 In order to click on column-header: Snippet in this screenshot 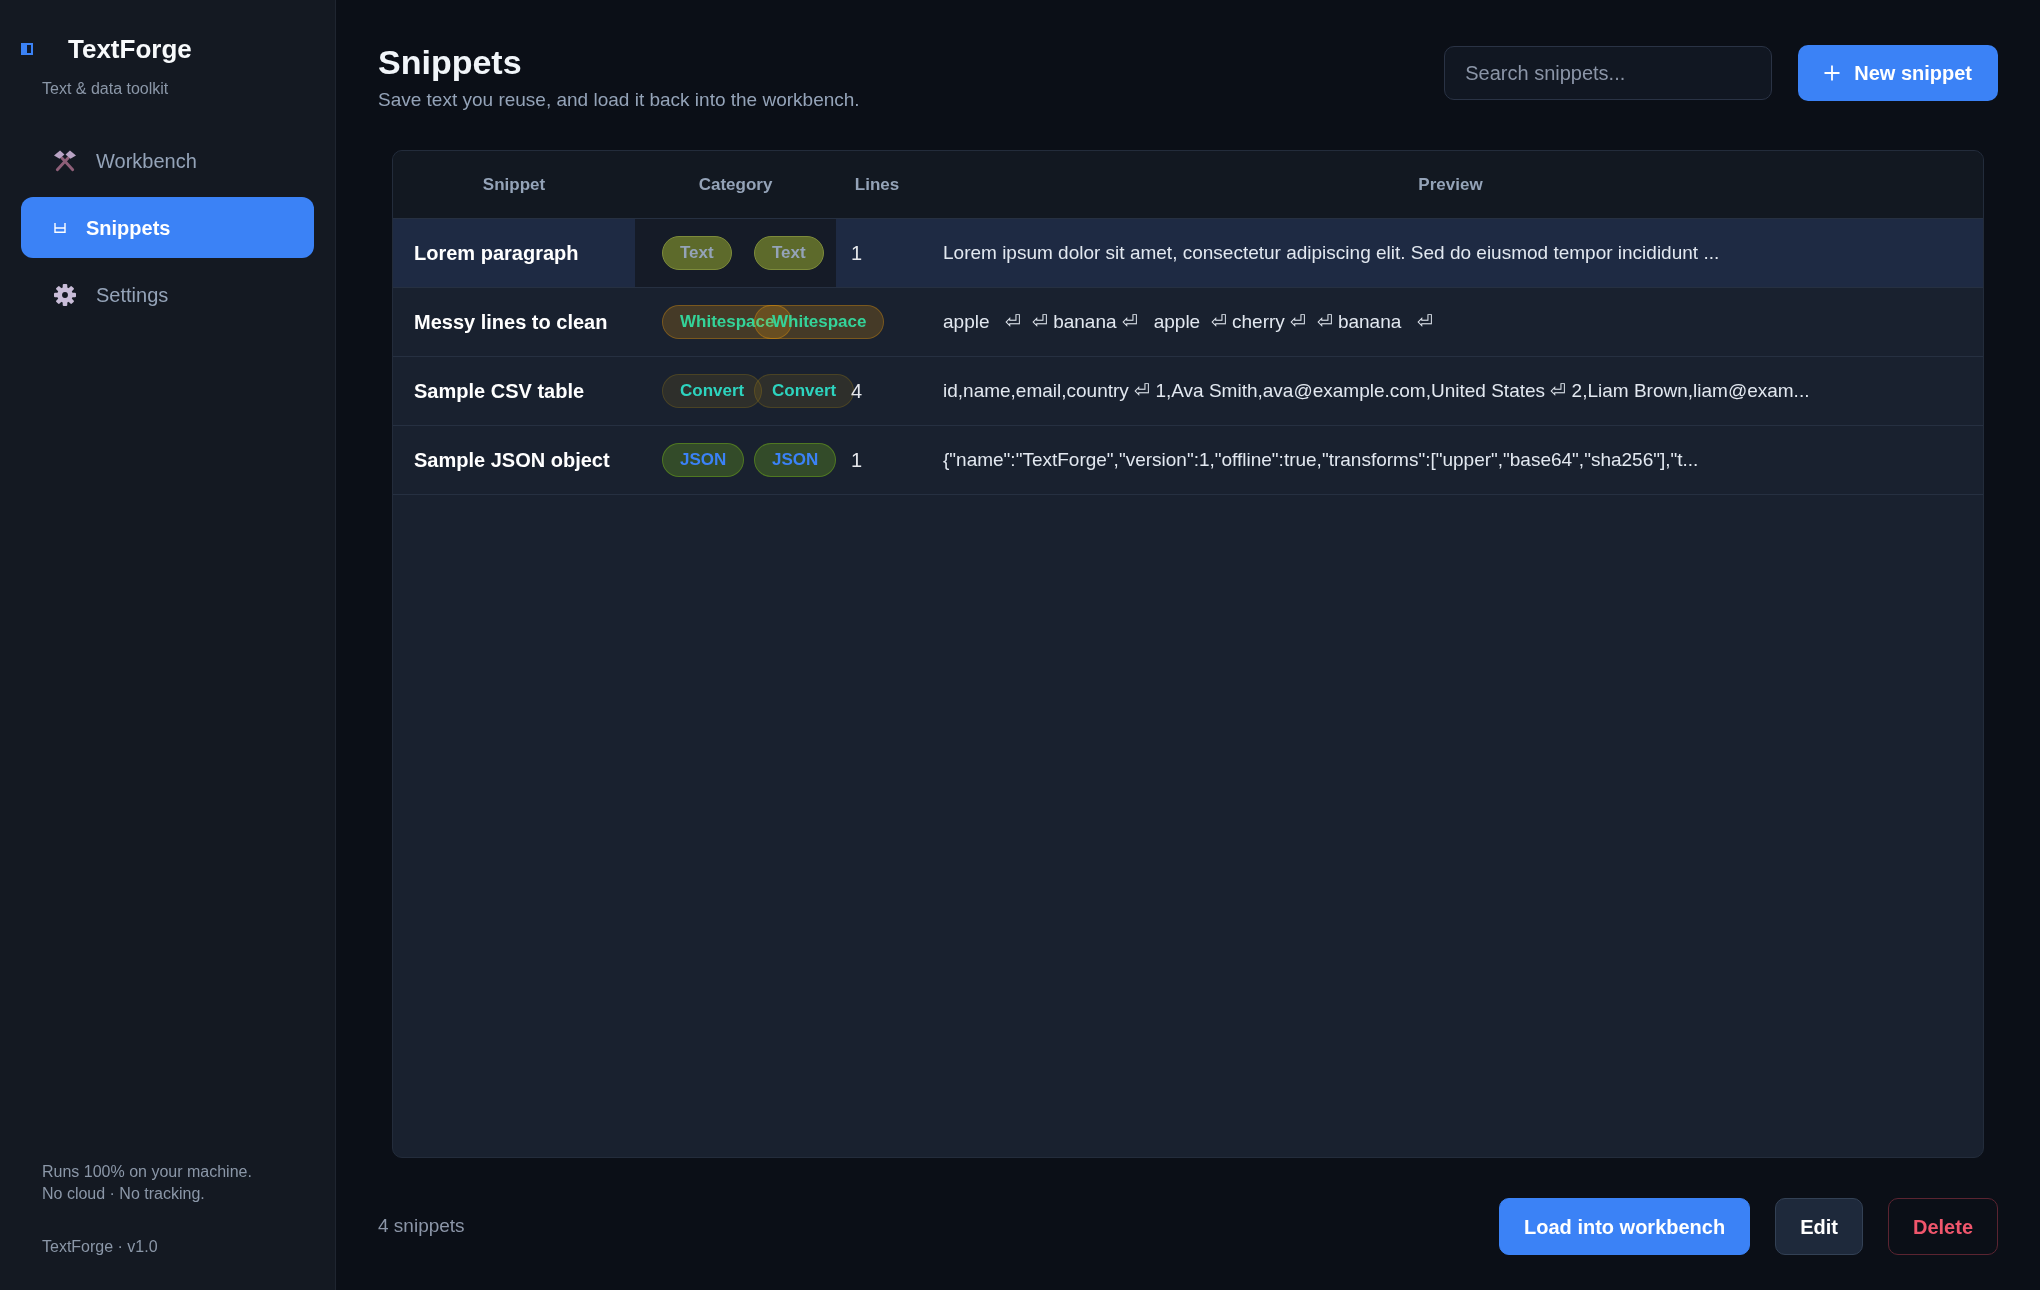, I will do `click(514, 184)`.